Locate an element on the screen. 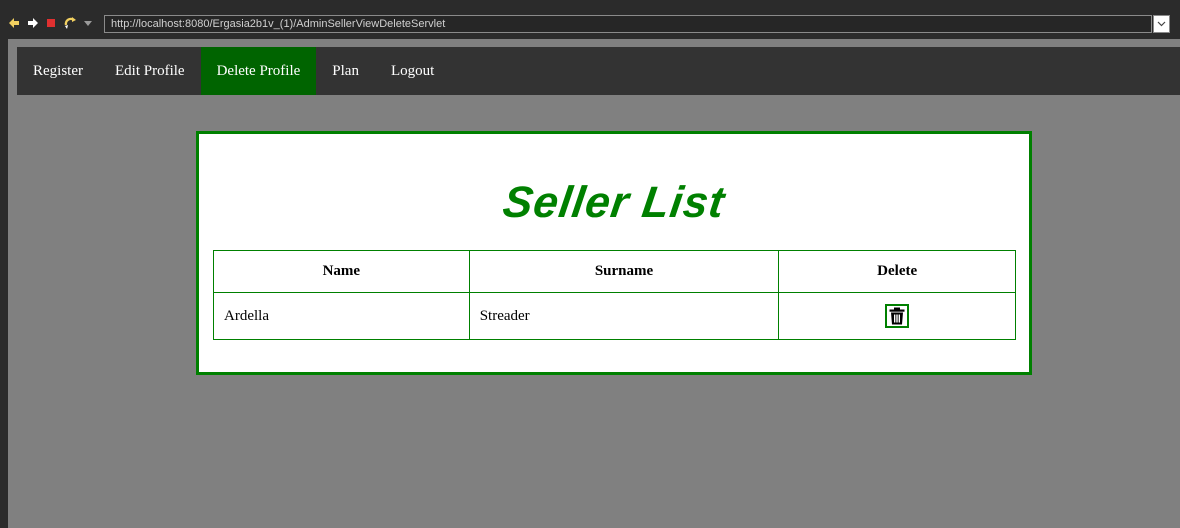 This screenshot has width=1180, height=528. trash-icon is located at coordinates (897, 316).